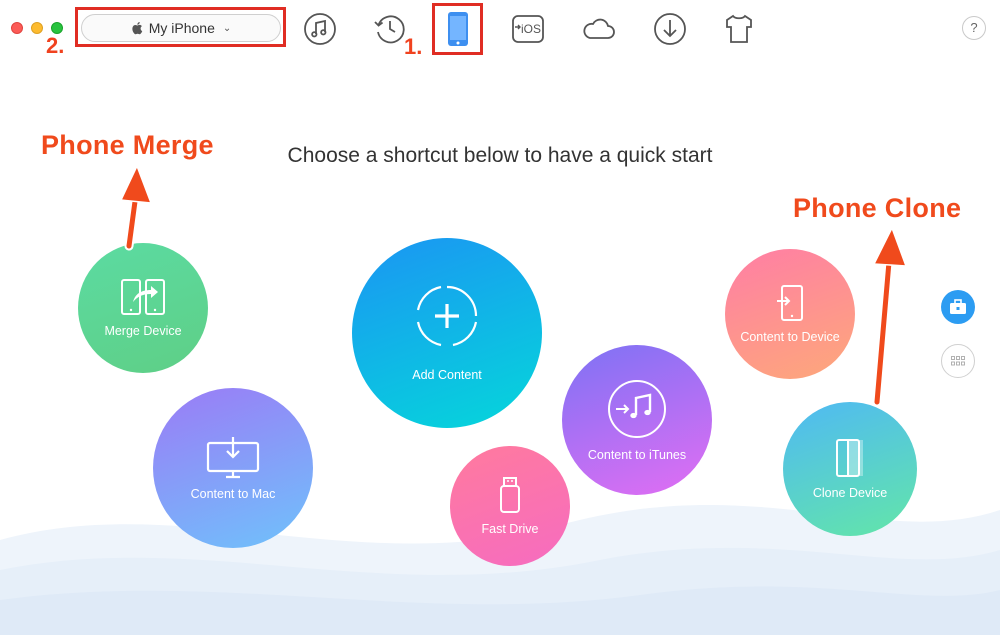 This screenshot has width=1000, height=635. I want to click on add-content-label: Add Content, so click(447, 375).